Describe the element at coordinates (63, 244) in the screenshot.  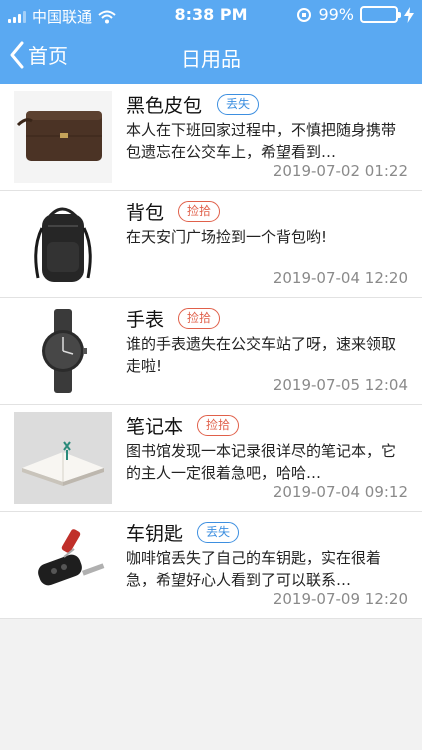
I see `item-thumbnail-backpack` at that location.